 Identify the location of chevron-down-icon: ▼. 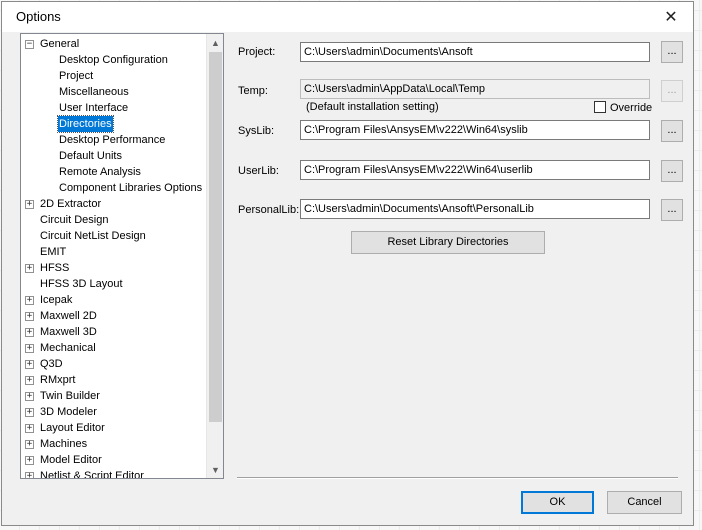
(215, 469).